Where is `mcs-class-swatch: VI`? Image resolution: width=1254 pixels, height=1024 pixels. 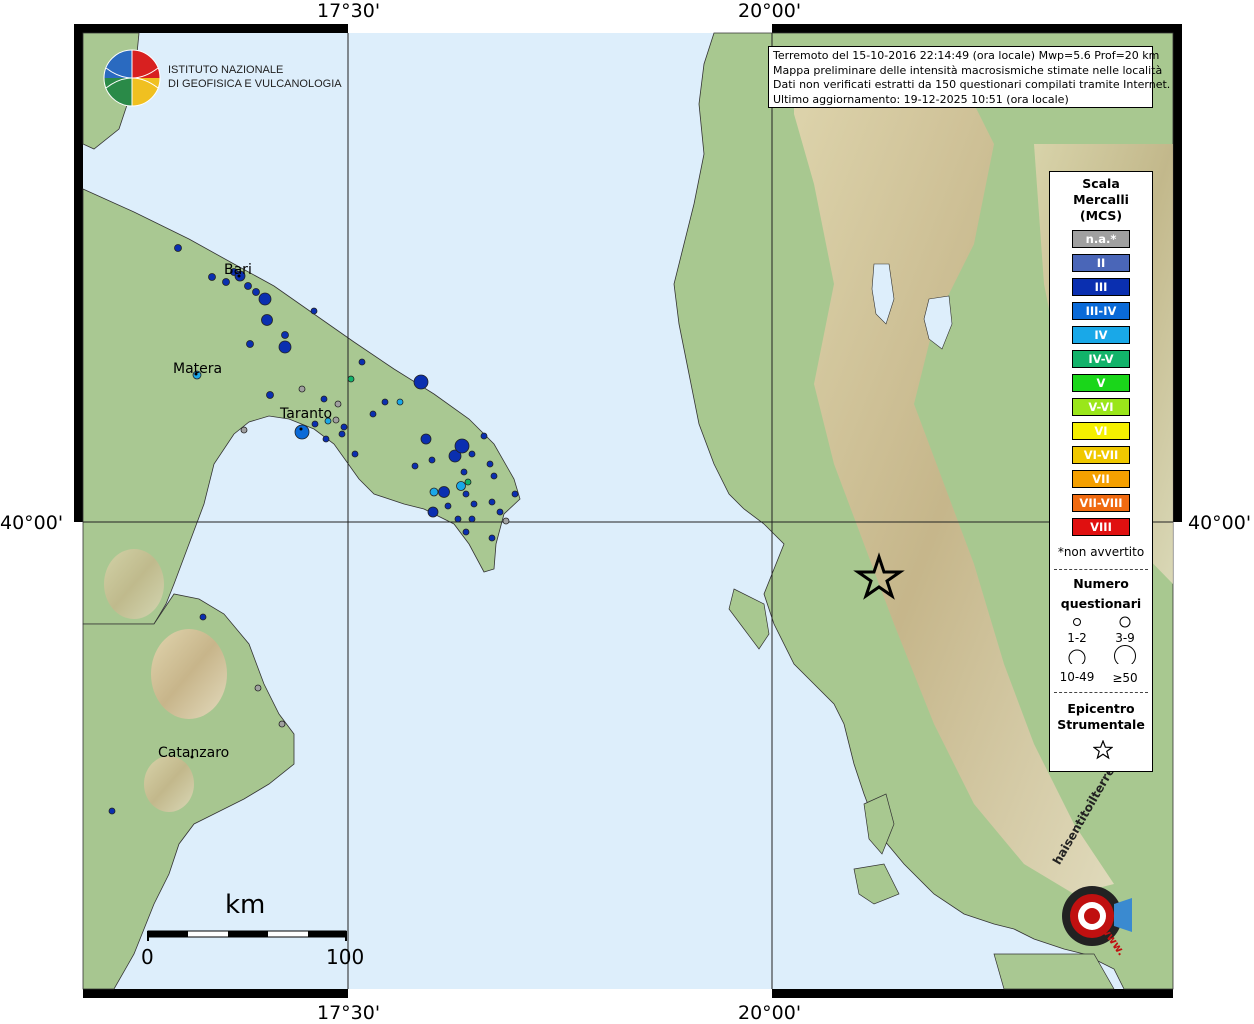 mcs-class-swatch: VI is located at coordinates (1101, 431).